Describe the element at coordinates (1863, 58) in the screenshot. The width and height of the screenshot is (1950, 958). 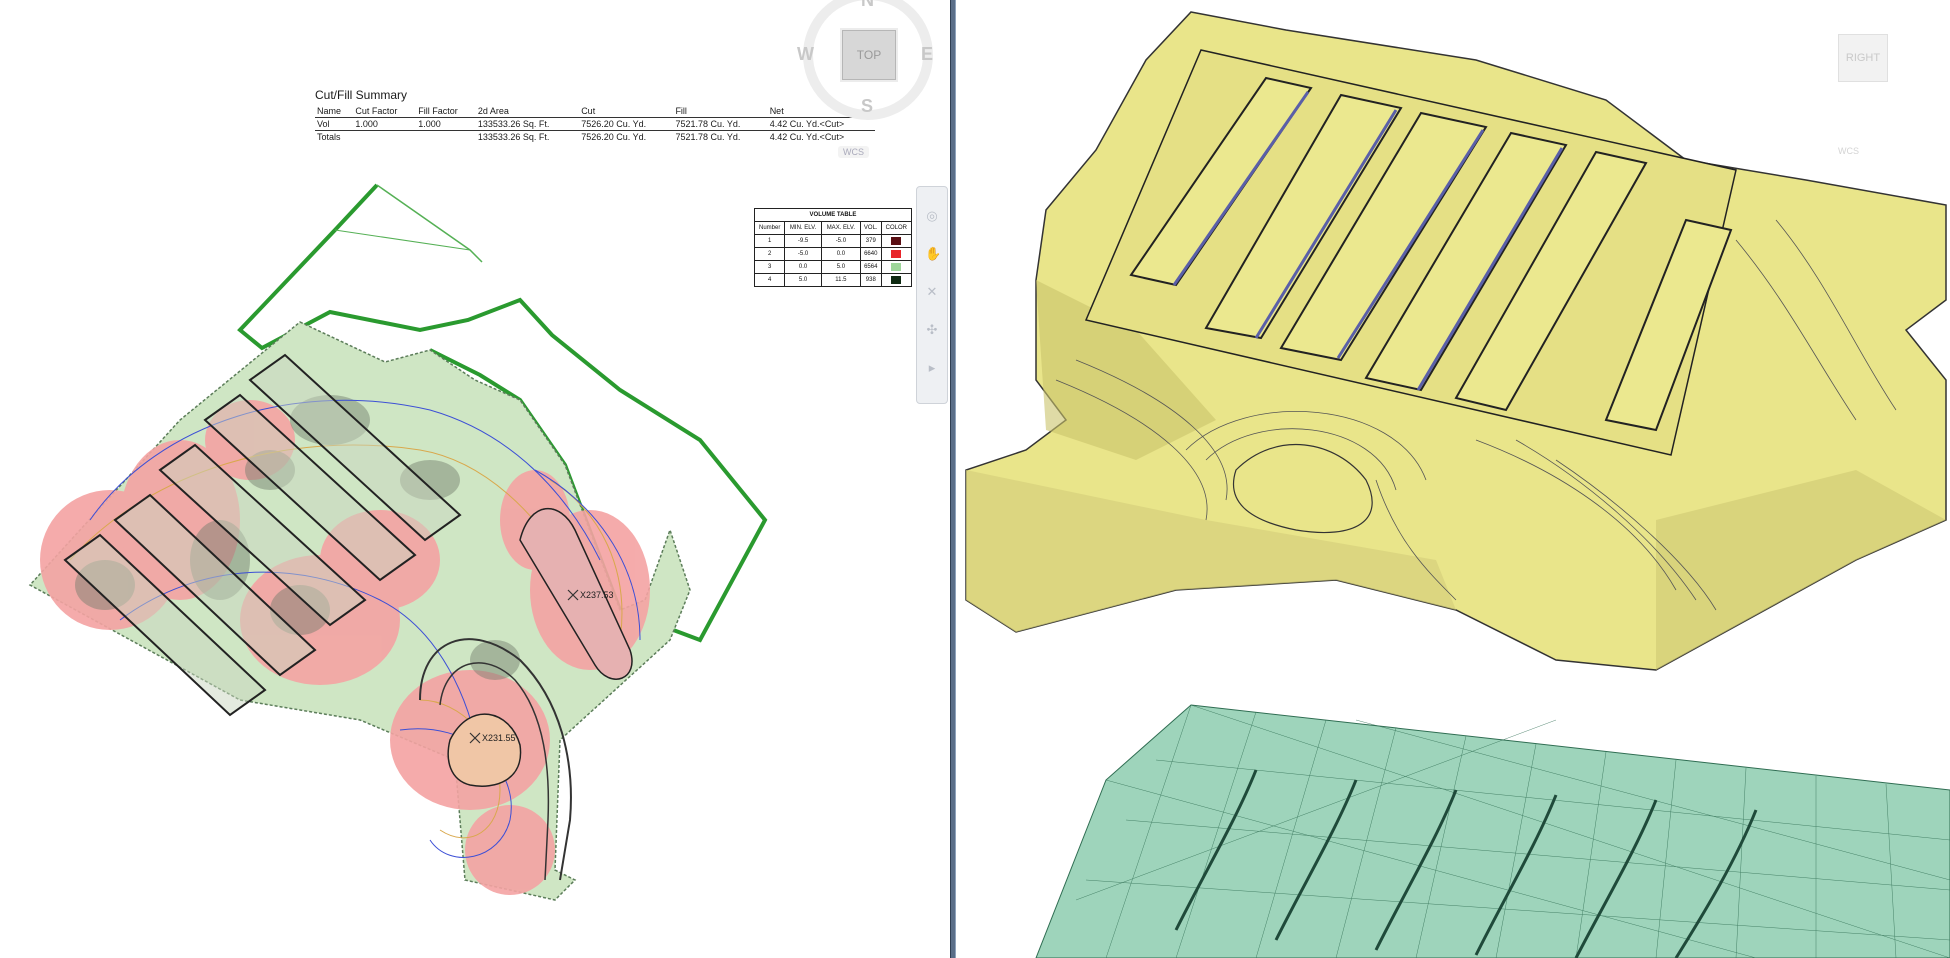
I see `viewcube-right-face: RIGHT` at that location.